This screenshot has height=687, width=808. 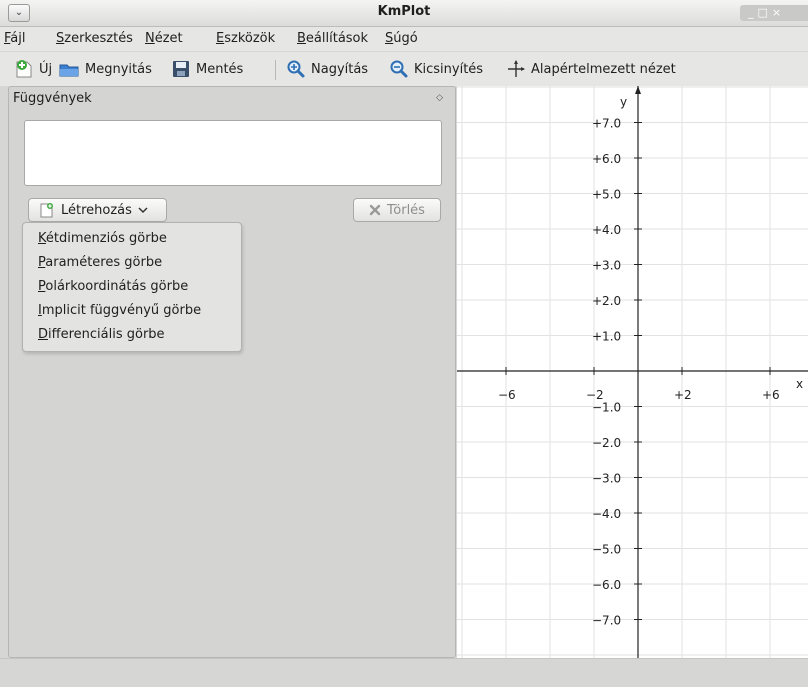 I want to click on window-title: KmPlot, so click(x=404, y=11).